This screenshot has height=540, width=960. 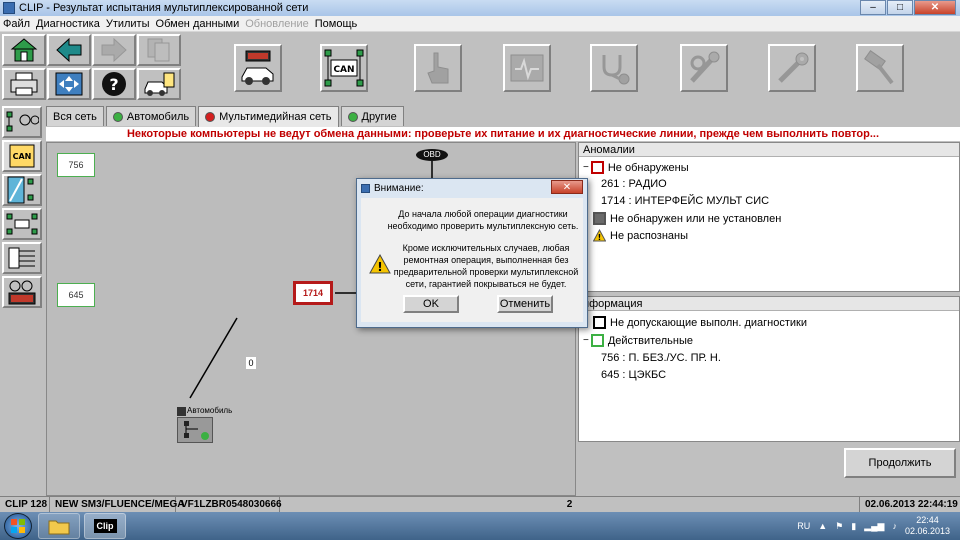 I want to click on repair-diagnosis-button, so click(x=704, y=68).